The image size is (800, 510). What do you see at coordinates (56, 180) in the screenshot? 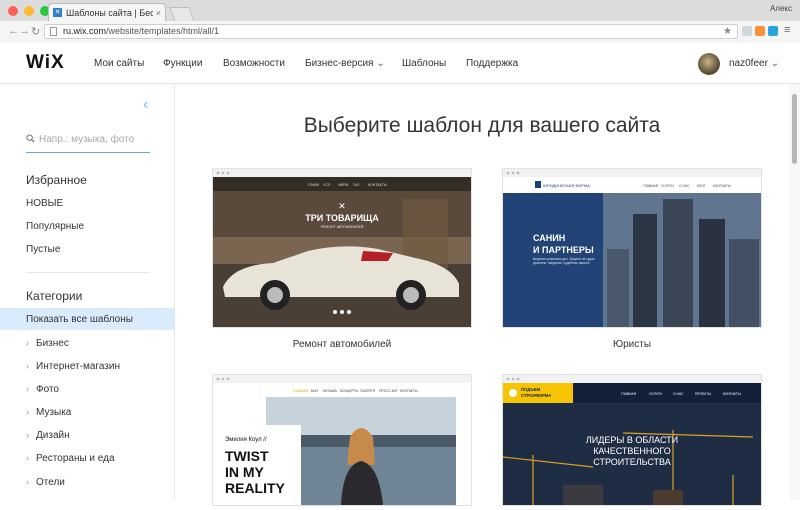
I see `favorites-heading: Избранное` at bounding box center [56, 180].